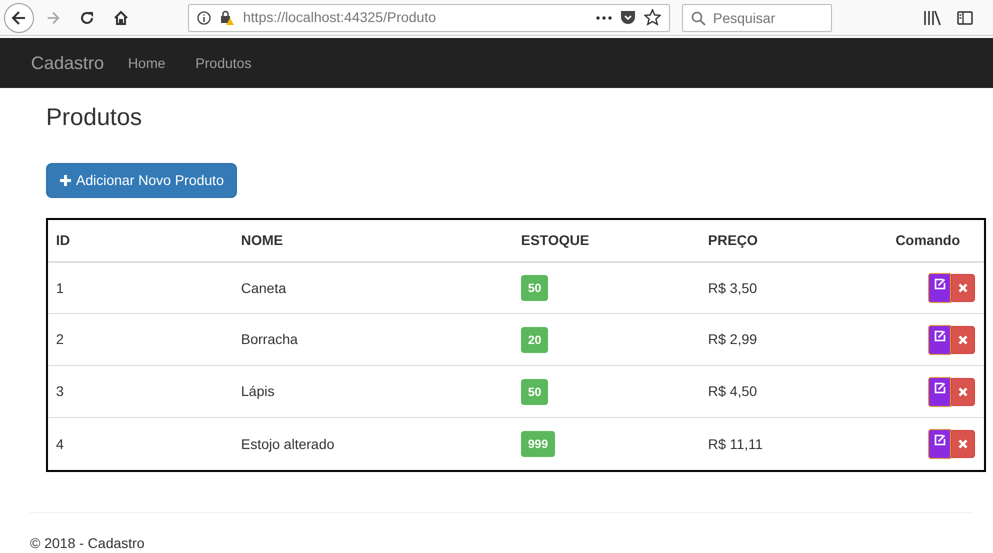 This screenshot has width=993, height=553. I want to click on page-title: Produtos, so click(95, 118).